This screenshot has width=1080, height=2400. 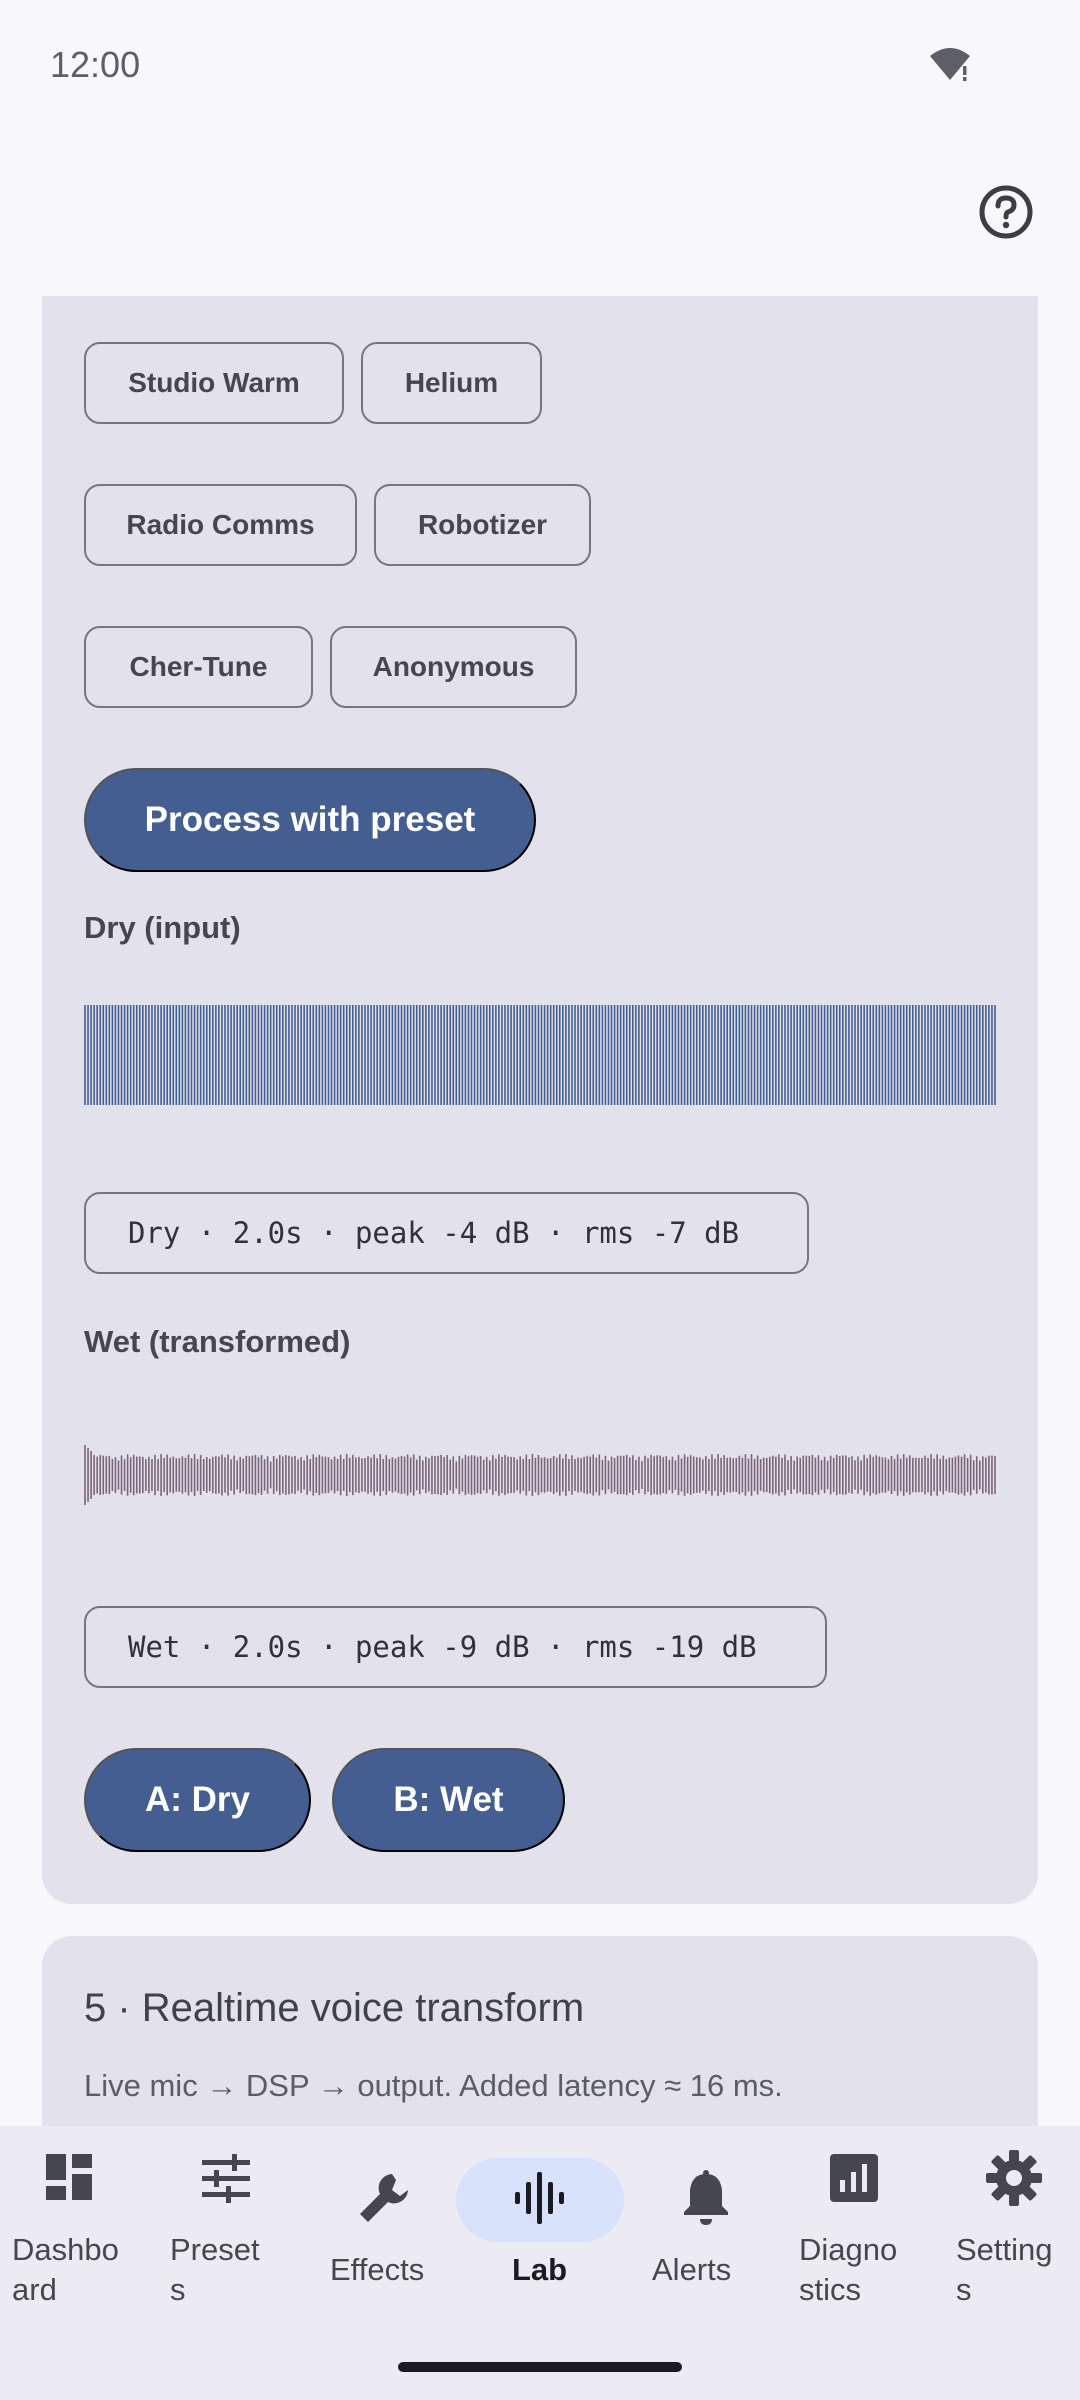 I want to click on nav-item-alerts: Alerts, so click(x=710, y=2226).